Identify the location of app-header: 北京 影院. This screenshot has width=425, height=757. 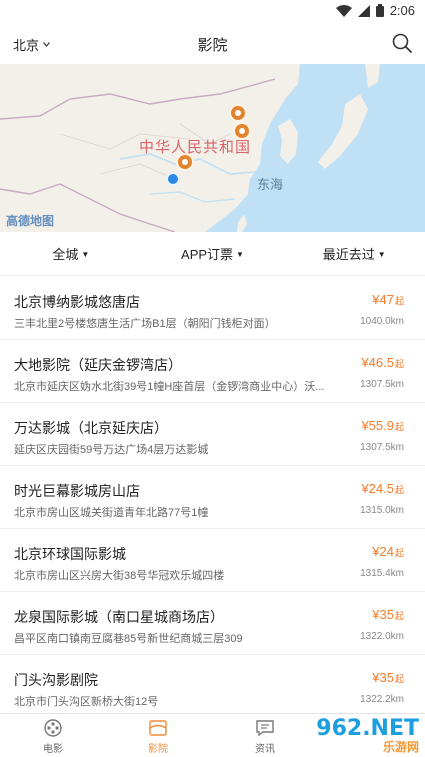
(212, 44).